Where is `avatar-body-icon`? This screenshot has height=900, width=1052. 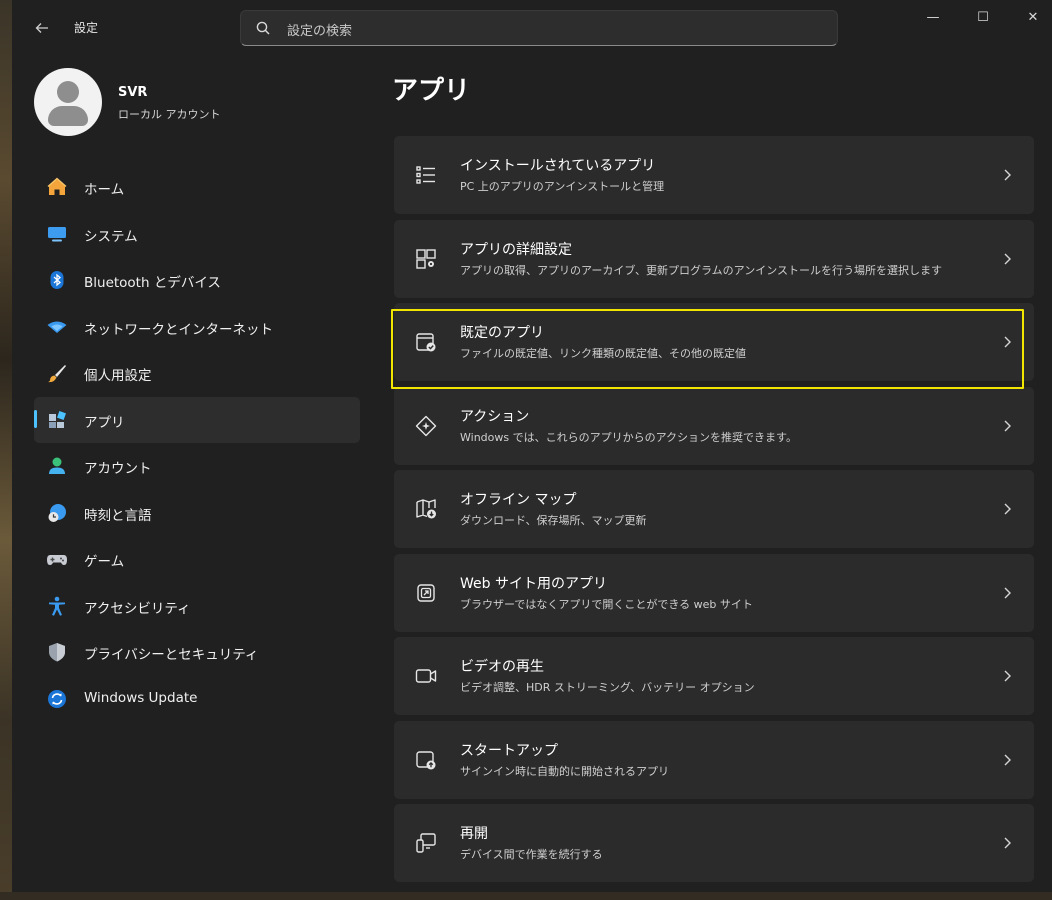
avatar-body-icon is located at coordinates (68, 116).